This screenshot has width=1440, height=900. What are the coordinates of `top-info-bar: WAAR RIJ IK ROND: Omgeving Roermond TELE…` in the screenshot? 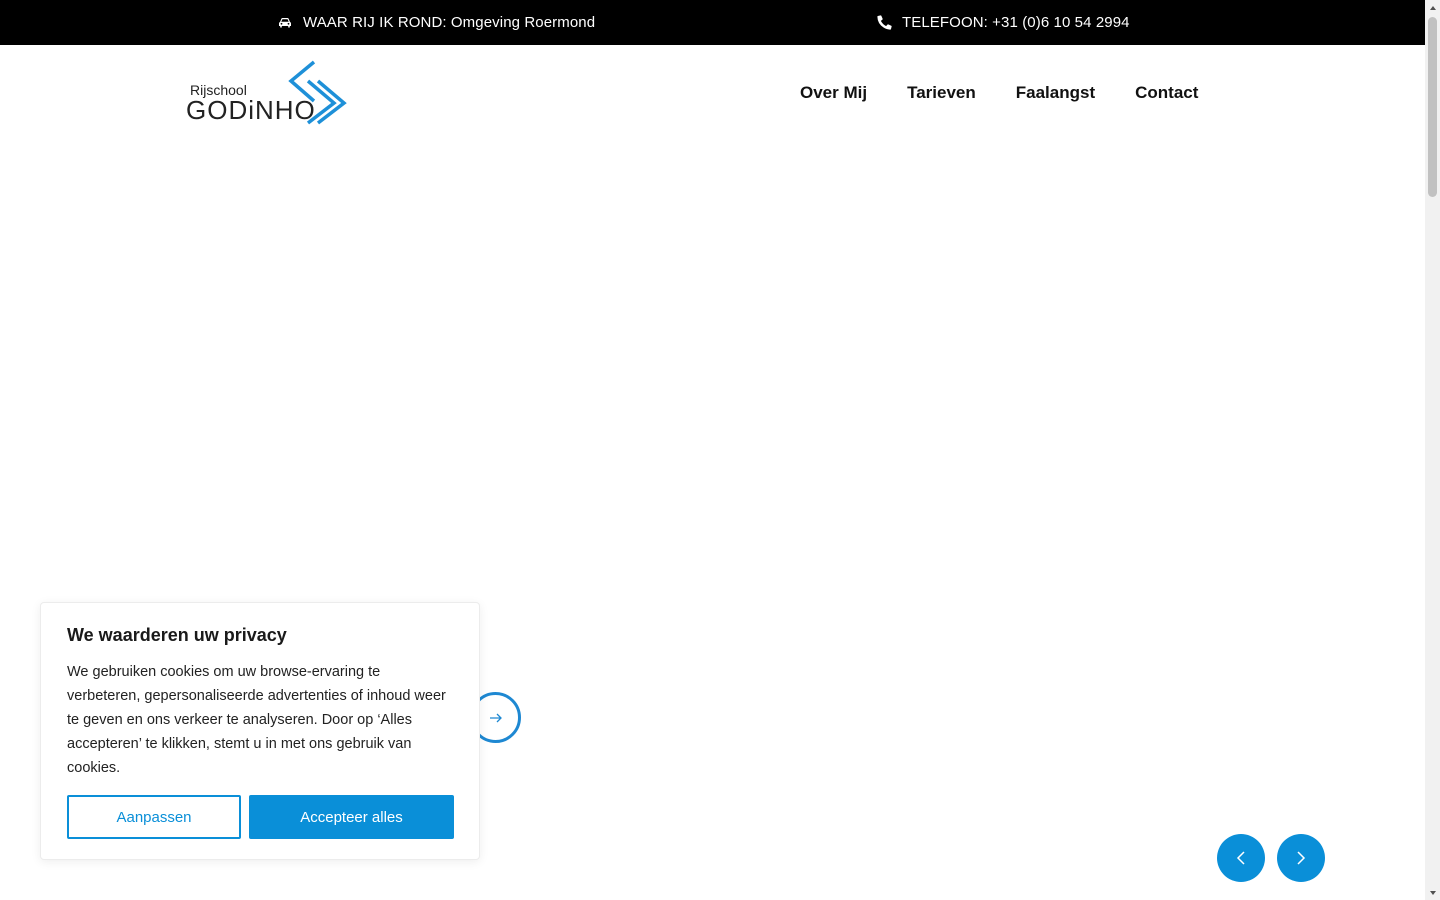 It's located at (712, 22).